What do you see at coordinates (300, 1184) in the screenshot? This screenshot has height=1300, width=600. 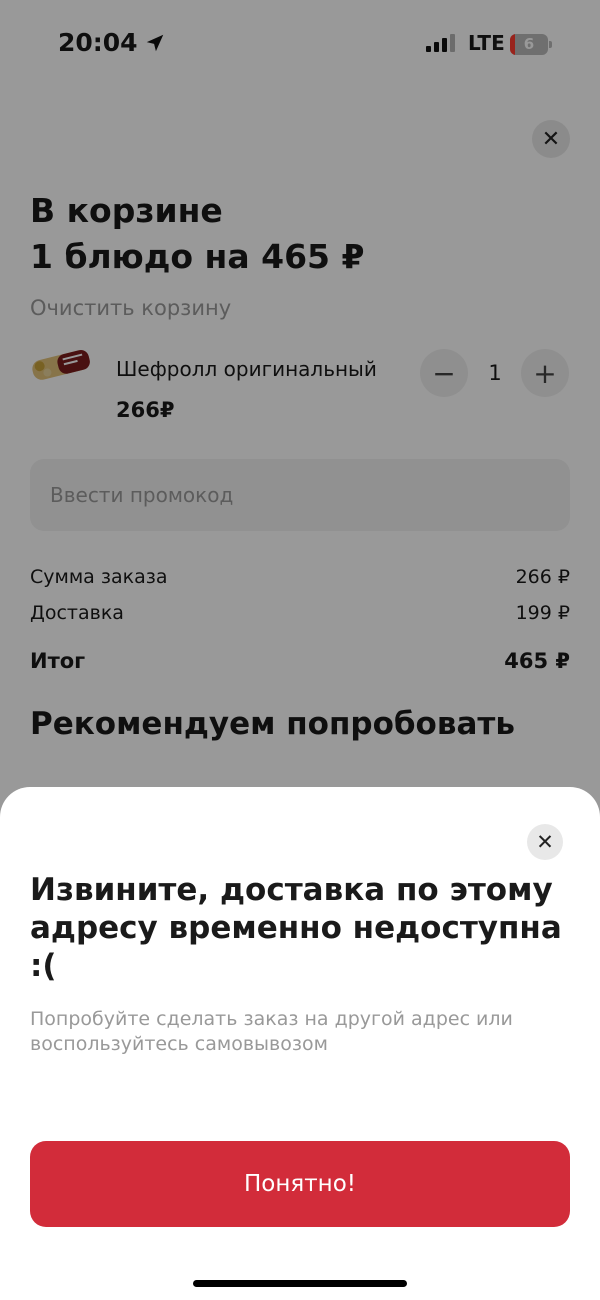 I see `ok-button: Понятно!` at bounding box center [300, 1184].